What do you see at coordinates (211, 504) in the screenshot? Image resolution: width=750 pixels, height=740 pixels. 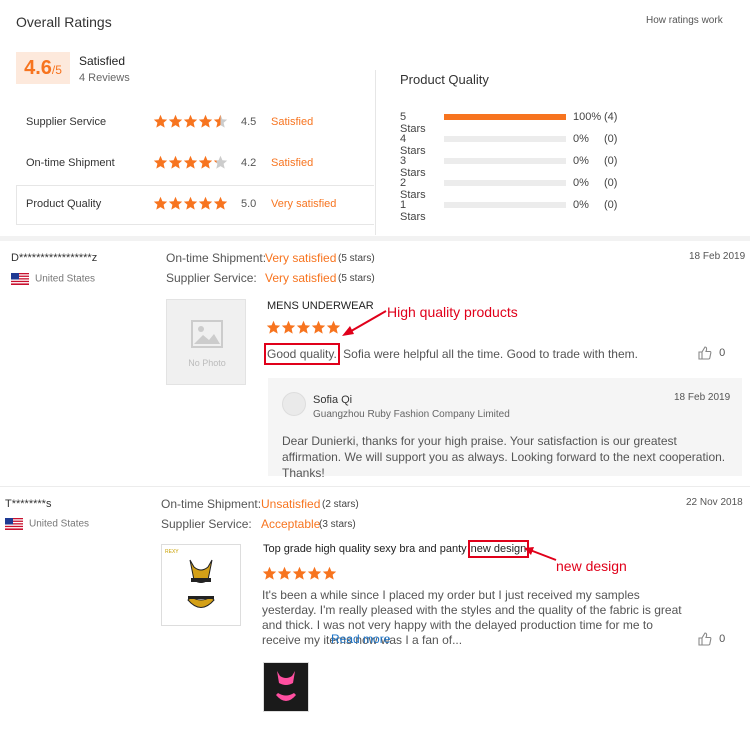 I see `shipment-label: On-time Shipment:` at bounding box center [211, 504].